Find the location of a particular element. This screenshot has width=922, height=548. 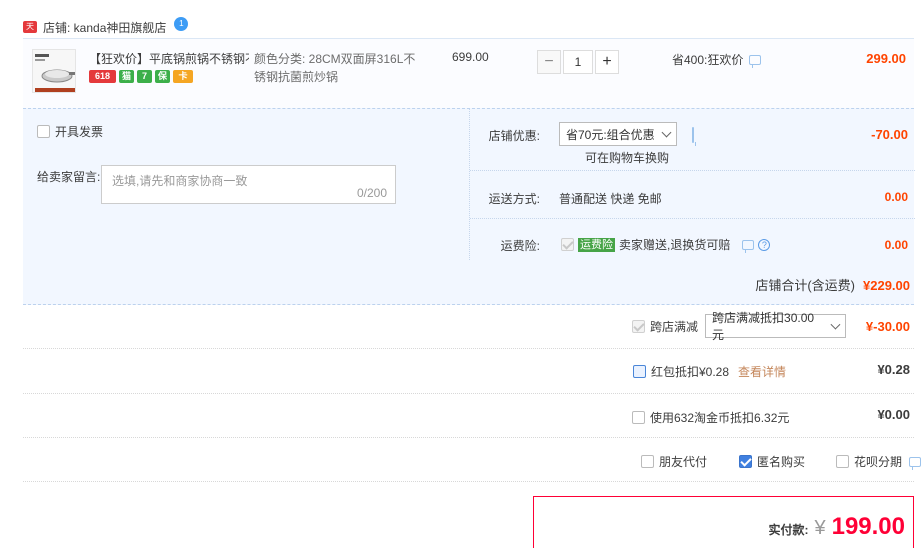

unit-price: 699.00 is located at coordinates (470, 57).